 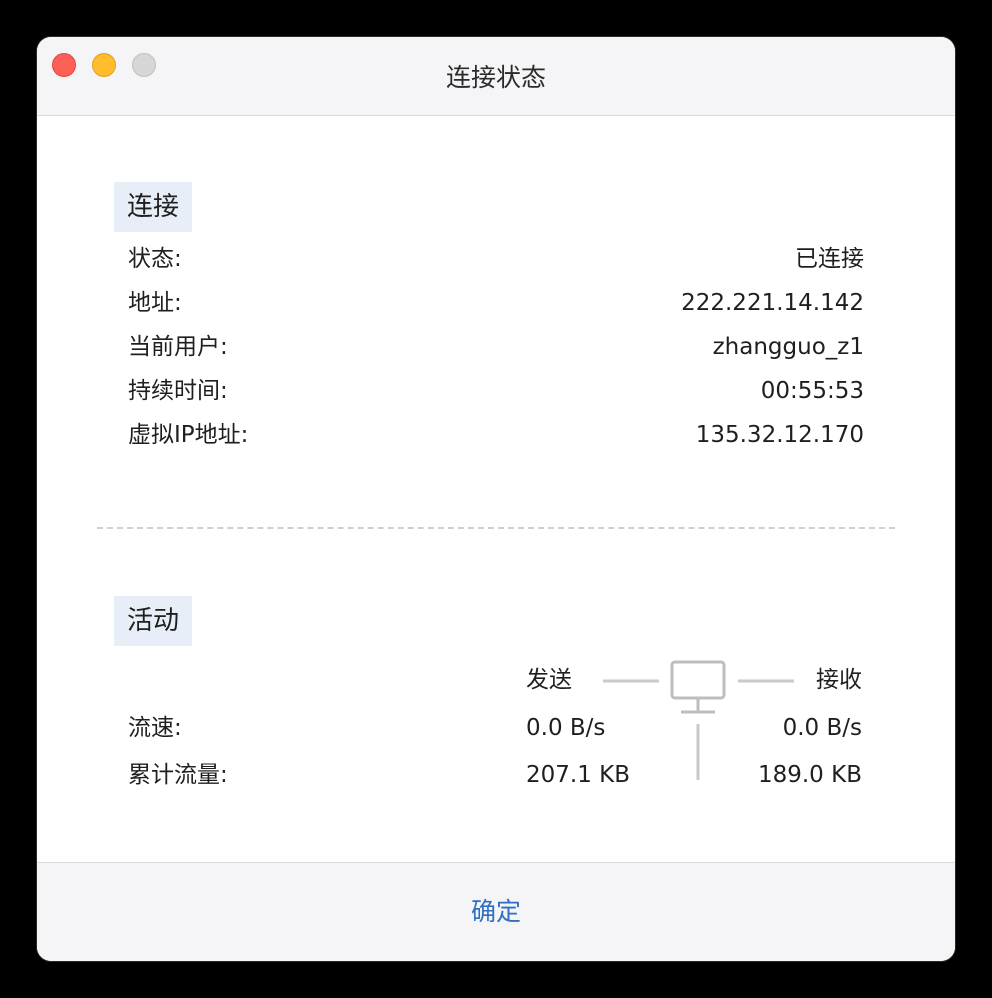 What do you see at coordinates (822, 728) in the screenshot?
I see `rate-receive-value: 0.0 B/s` at bounding box center [822, 728].